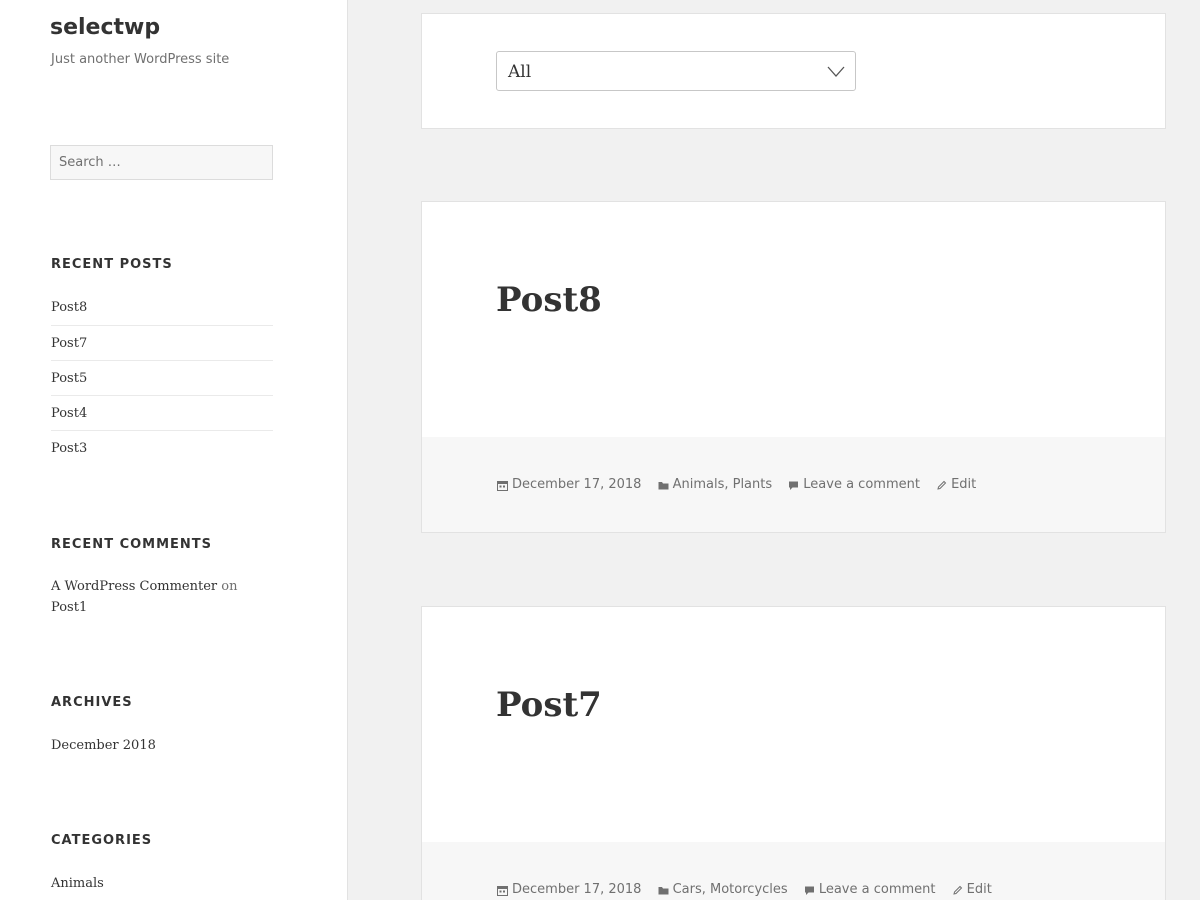 The image size is (1200, 900). Describe the element at coordinates (162, 307) in the screenshot. I see `list-item: Post8` at that location.